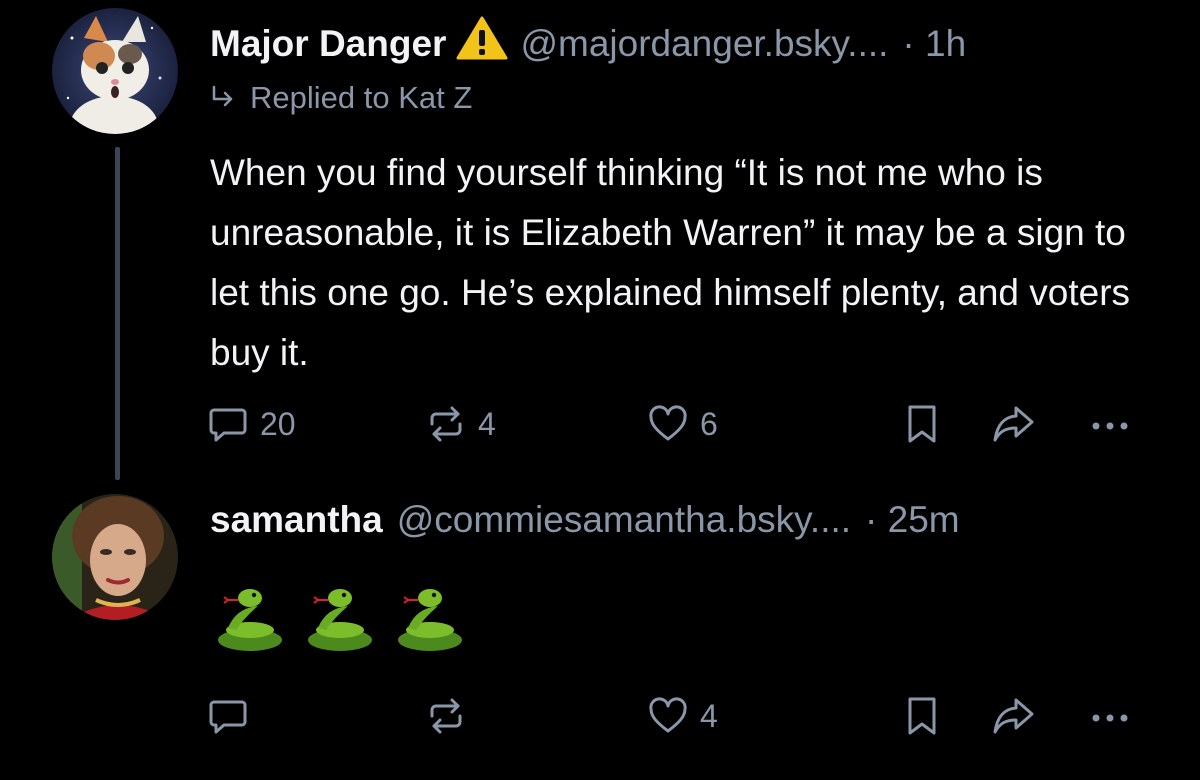  I want to click on post-actions: 20 4 6, so click(685, 427).